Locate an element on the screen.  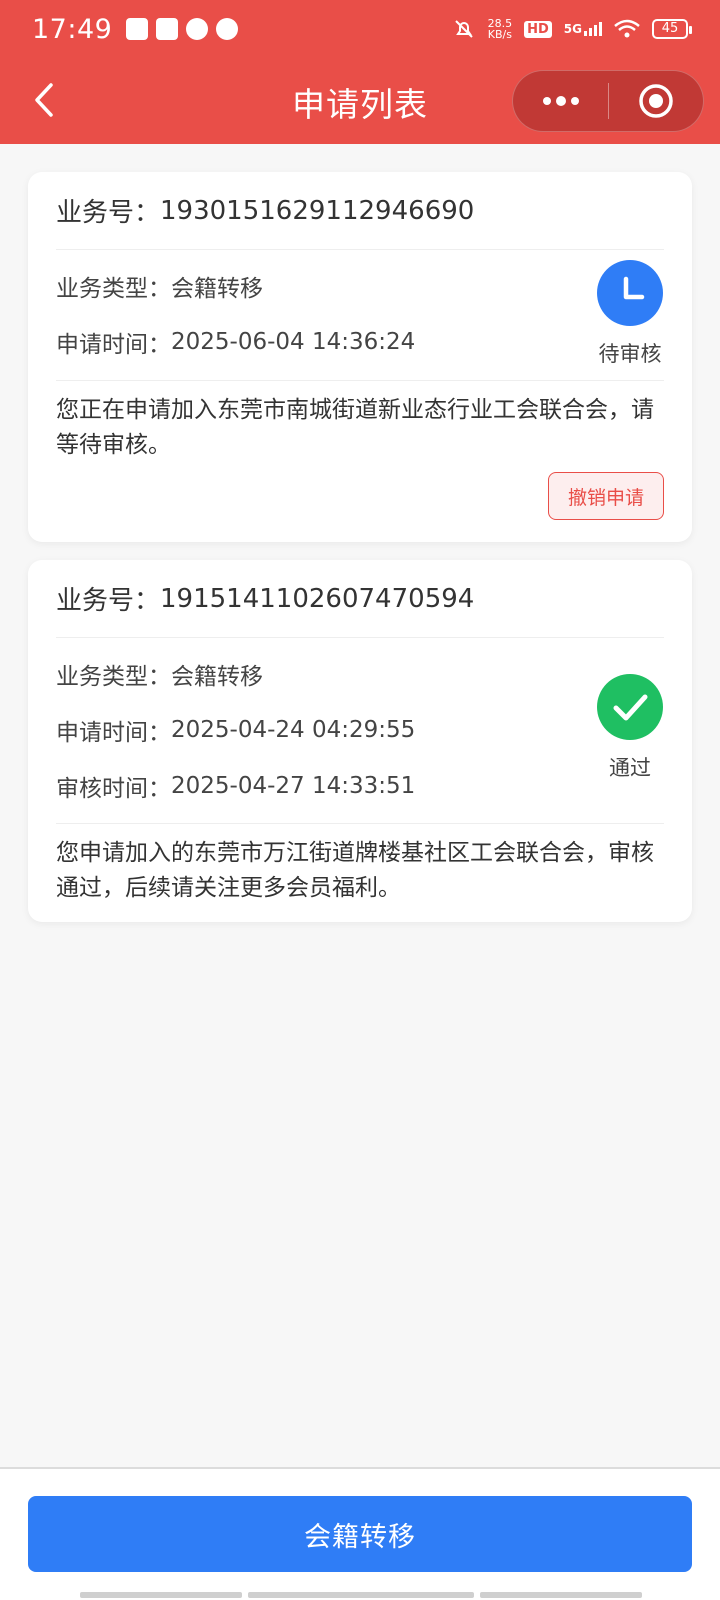
more-dots-icon is located at coordinates (560, 101).